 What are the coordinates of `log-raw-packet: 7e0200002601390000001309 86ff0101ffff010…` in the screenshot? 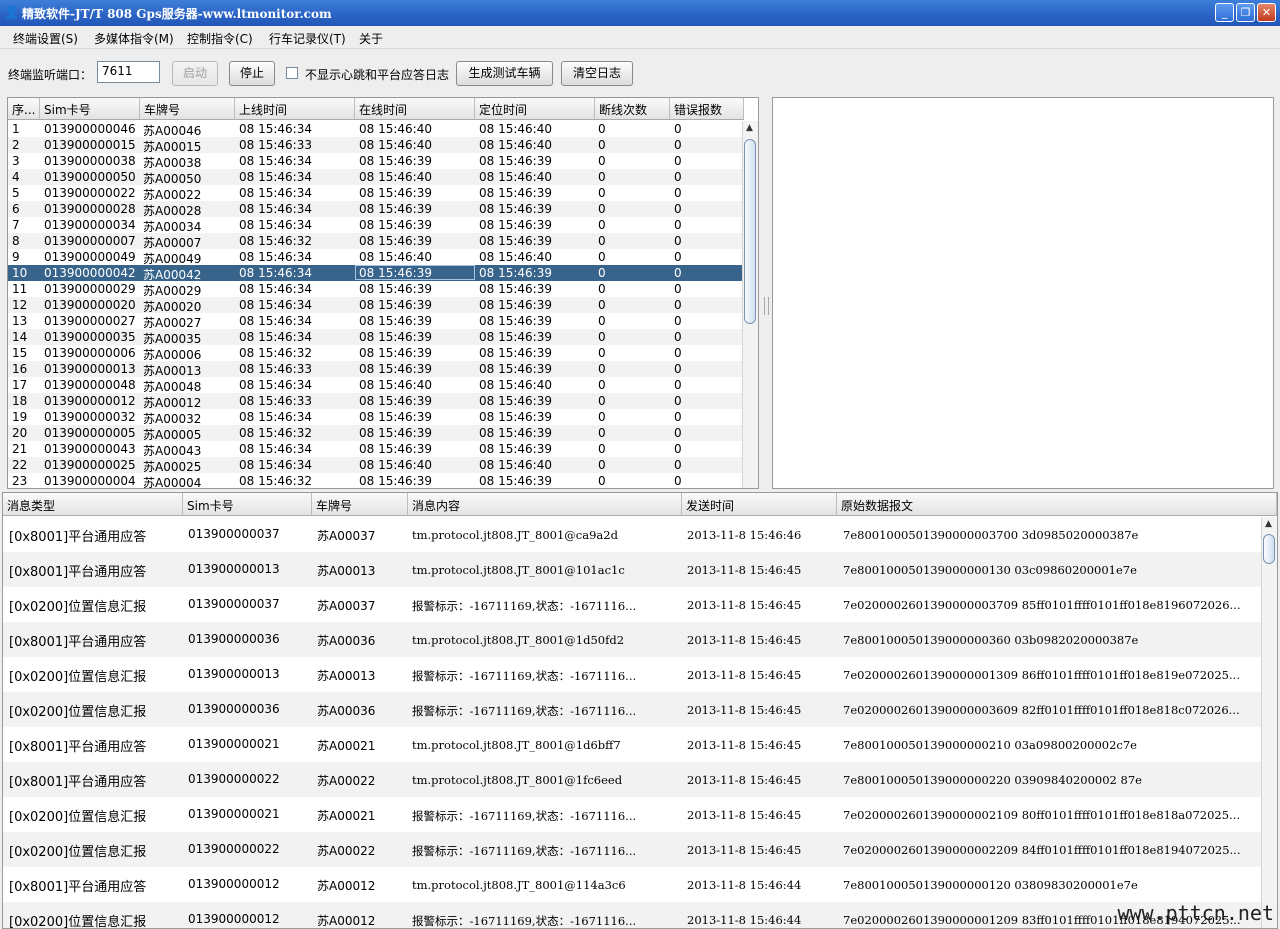 It's located at (1041, 675).